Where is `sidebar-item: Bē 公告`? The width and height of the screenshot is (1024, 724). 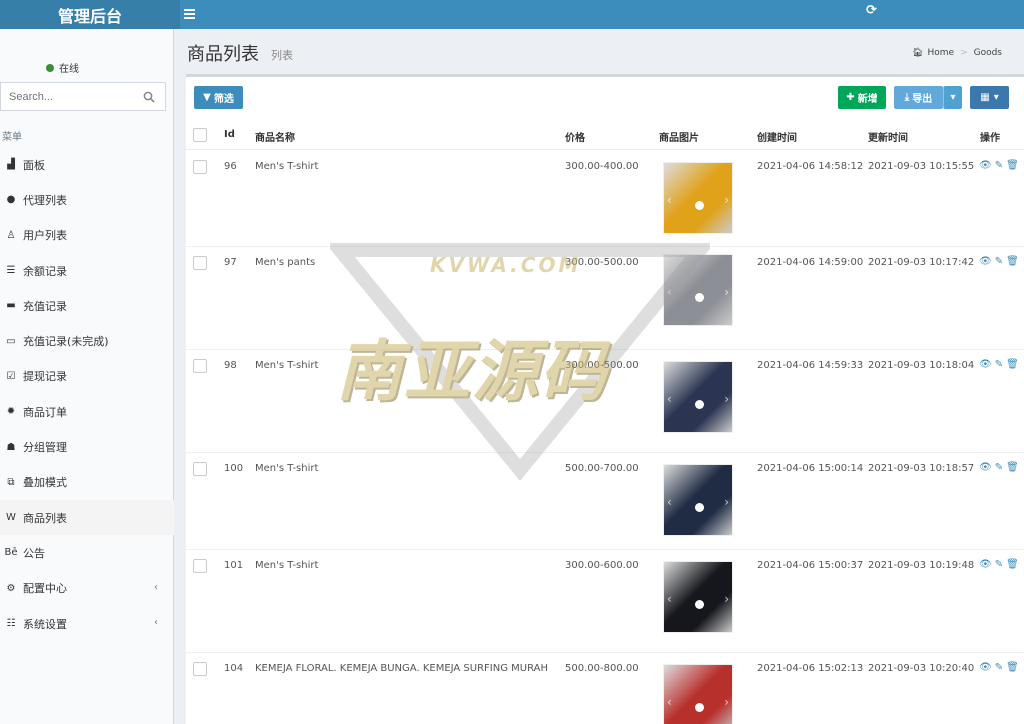 sidebar-item: Bē 公告 is located at coordinates (87, 552).